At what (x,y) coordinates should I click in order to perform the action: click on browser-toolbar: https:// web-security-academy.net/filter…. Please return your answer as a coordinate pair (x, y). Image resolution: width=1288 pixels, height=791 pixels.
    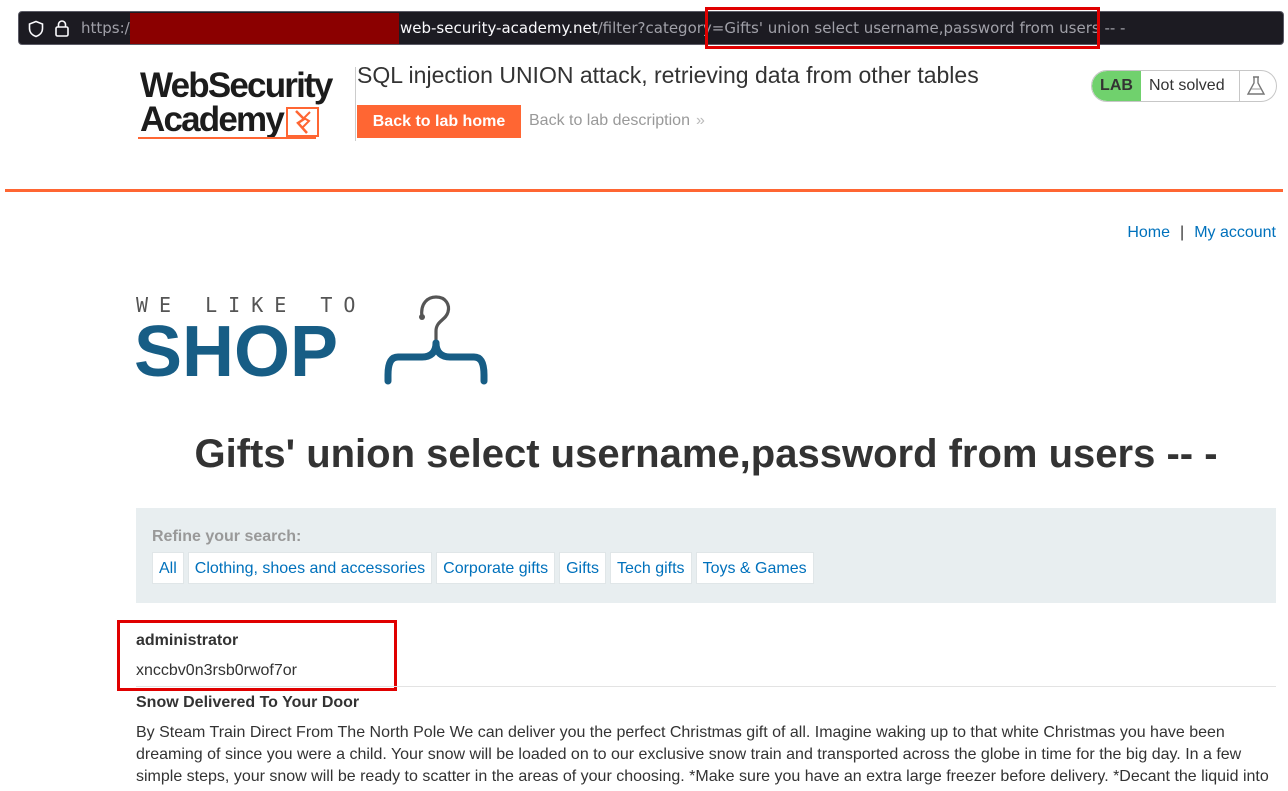
    Looking at the image, I should click on (644, 28).